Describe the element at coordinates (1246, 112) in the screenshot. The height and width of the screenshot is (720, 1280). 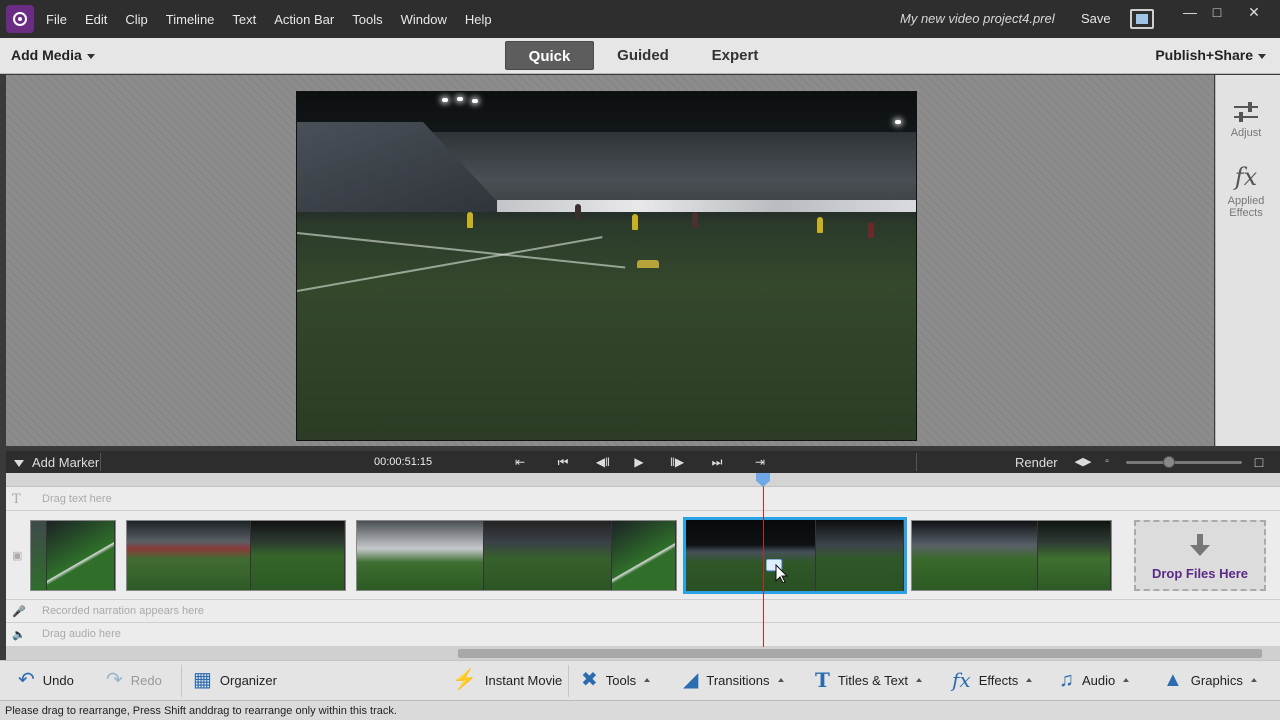
I see `adjust-sliders-icon` at that location.